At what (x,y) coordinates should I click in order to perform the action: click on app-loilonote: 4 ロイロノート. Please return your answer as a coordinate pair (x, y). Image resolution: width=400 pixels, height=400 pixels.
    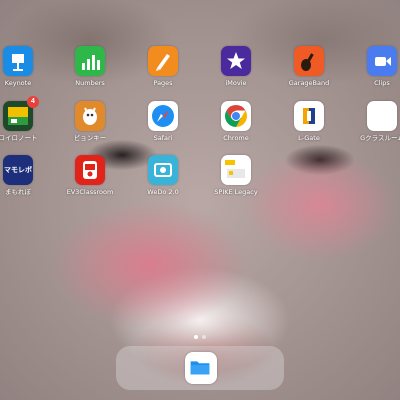
    Looking at the image, I should click on (24, 119).